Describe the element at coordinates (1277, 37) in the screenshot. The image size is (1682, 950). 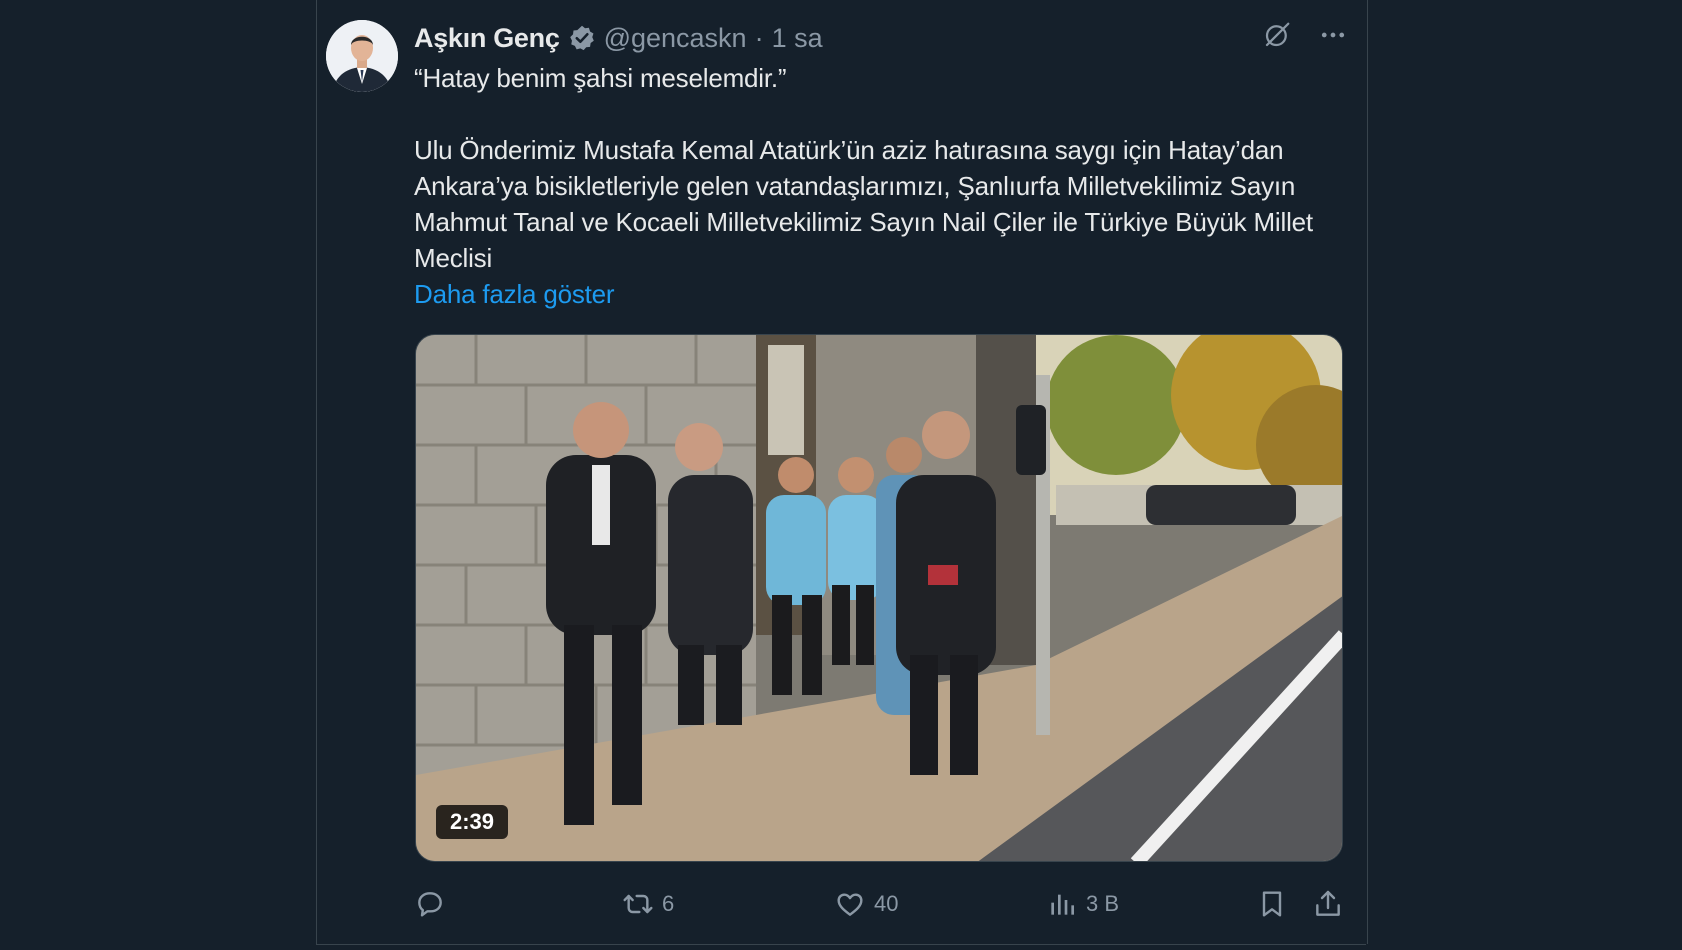
I see `grok-icon` at that location.